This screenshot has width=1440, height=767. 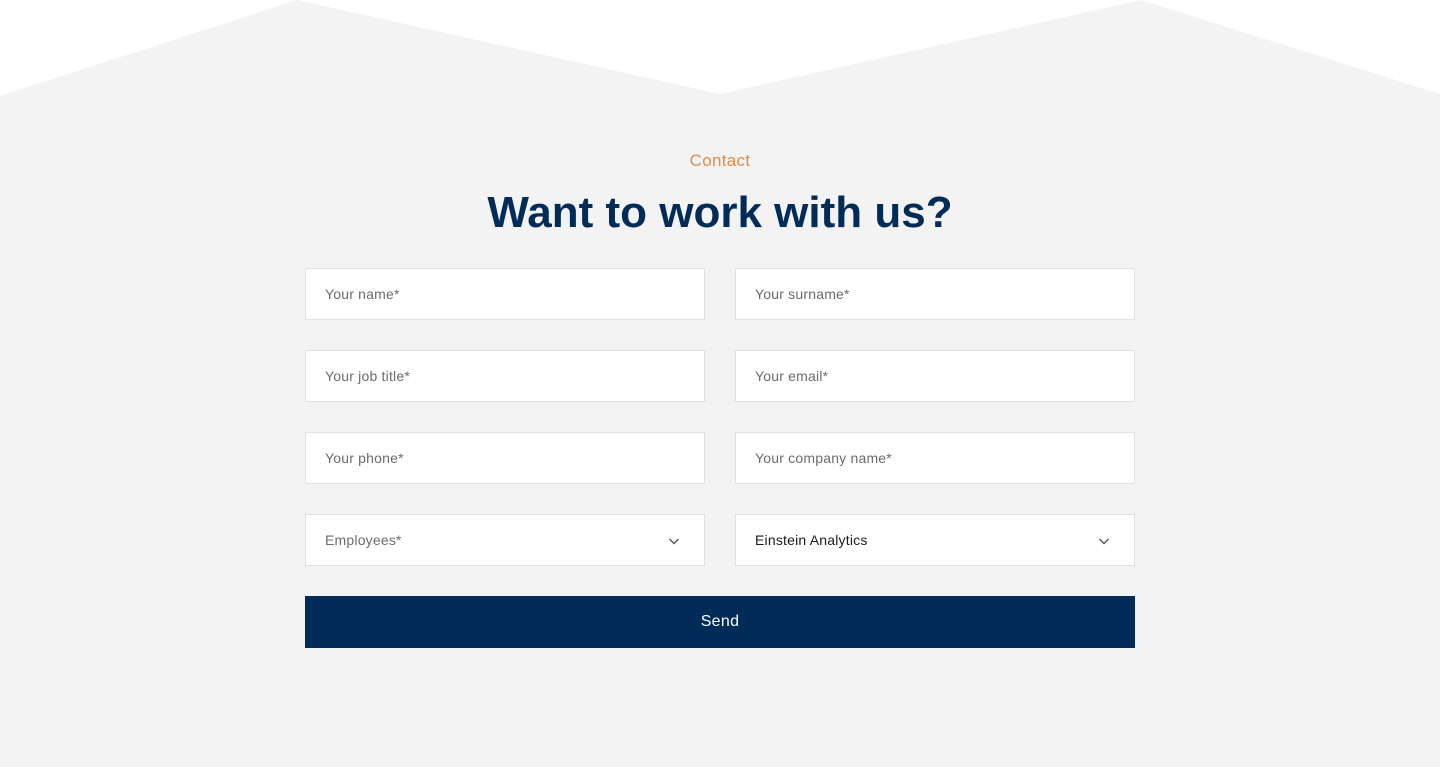 I want to click on product-select: Einstein Analytics, so click(x=935, y=540).